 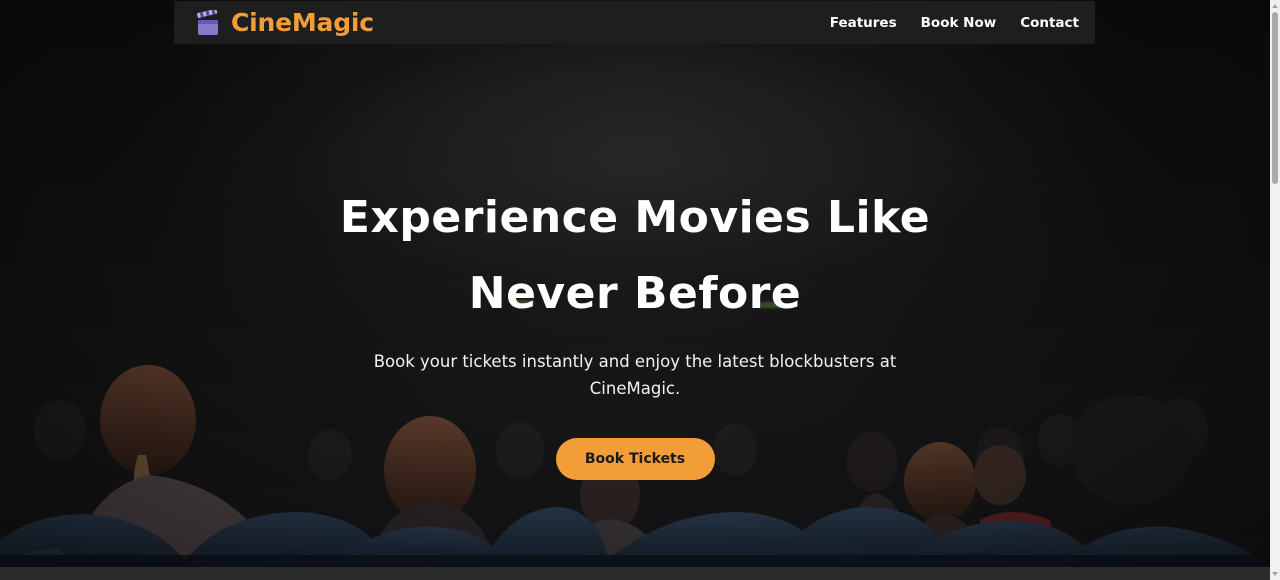 I want to click on nav-links: Features Book Now Contact, so click(x=942, y=23).